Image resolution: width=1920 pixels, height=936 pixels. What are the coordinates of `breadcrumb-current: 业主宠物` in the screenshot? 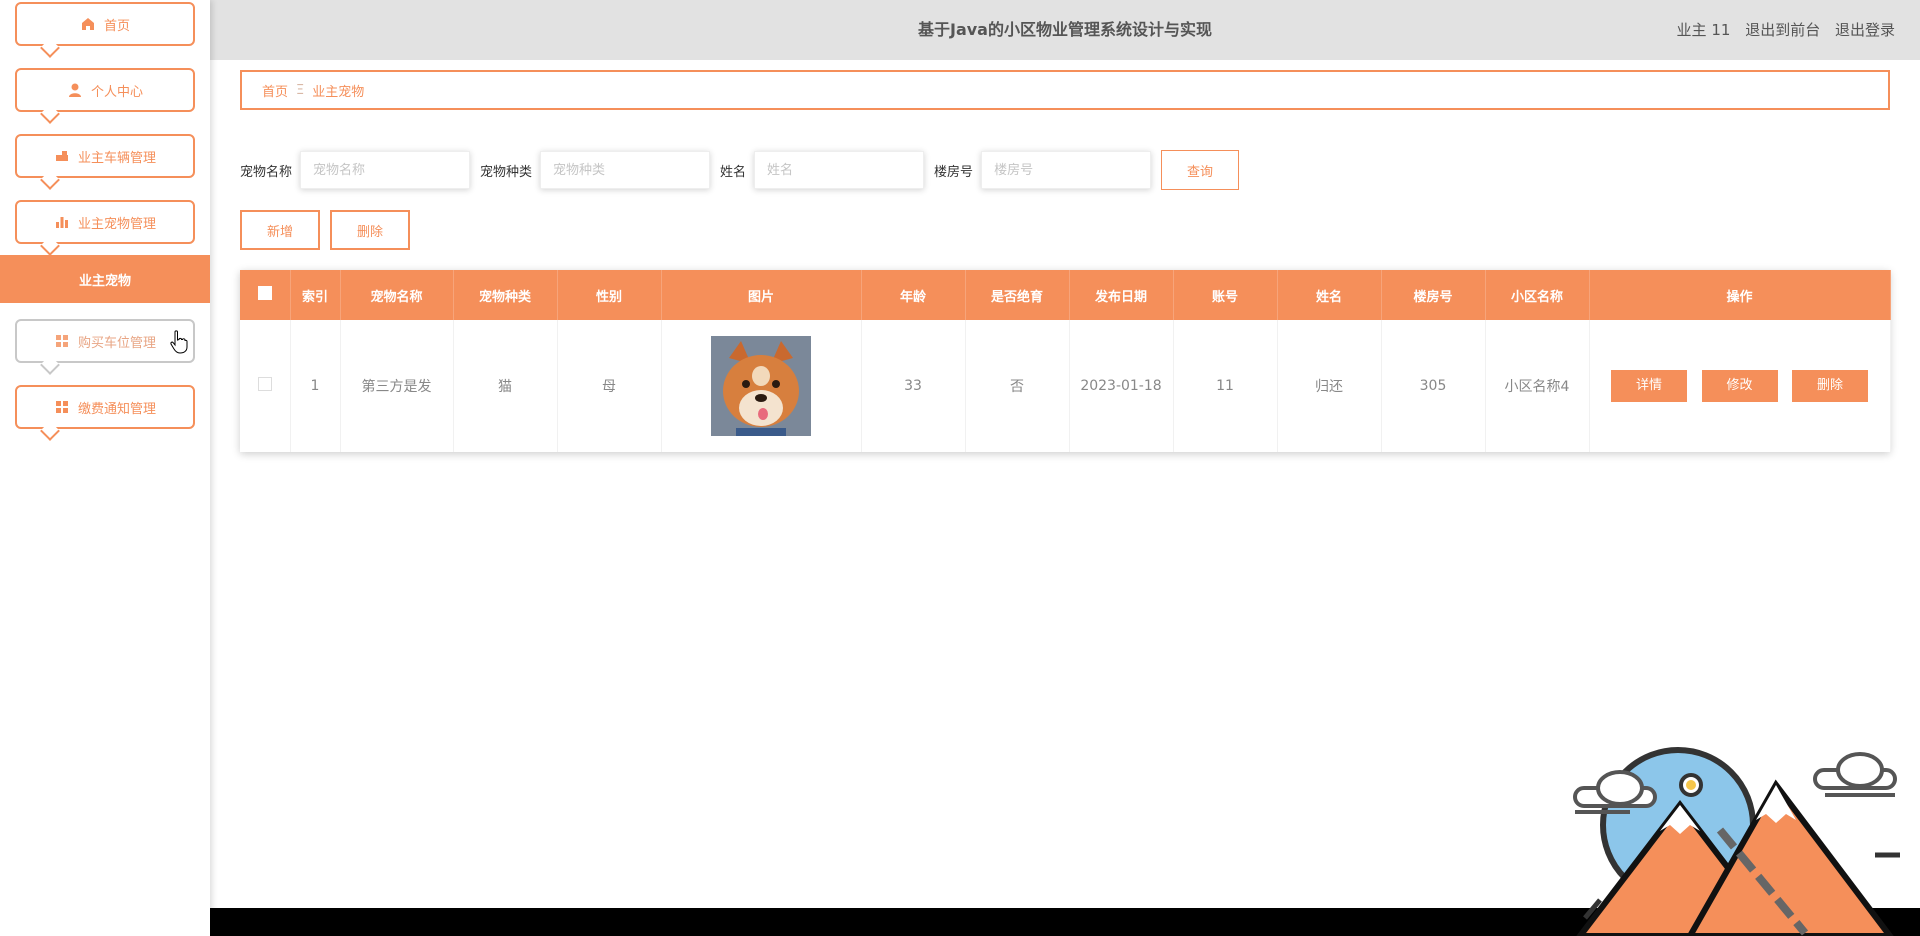 It's located at (338, 92).